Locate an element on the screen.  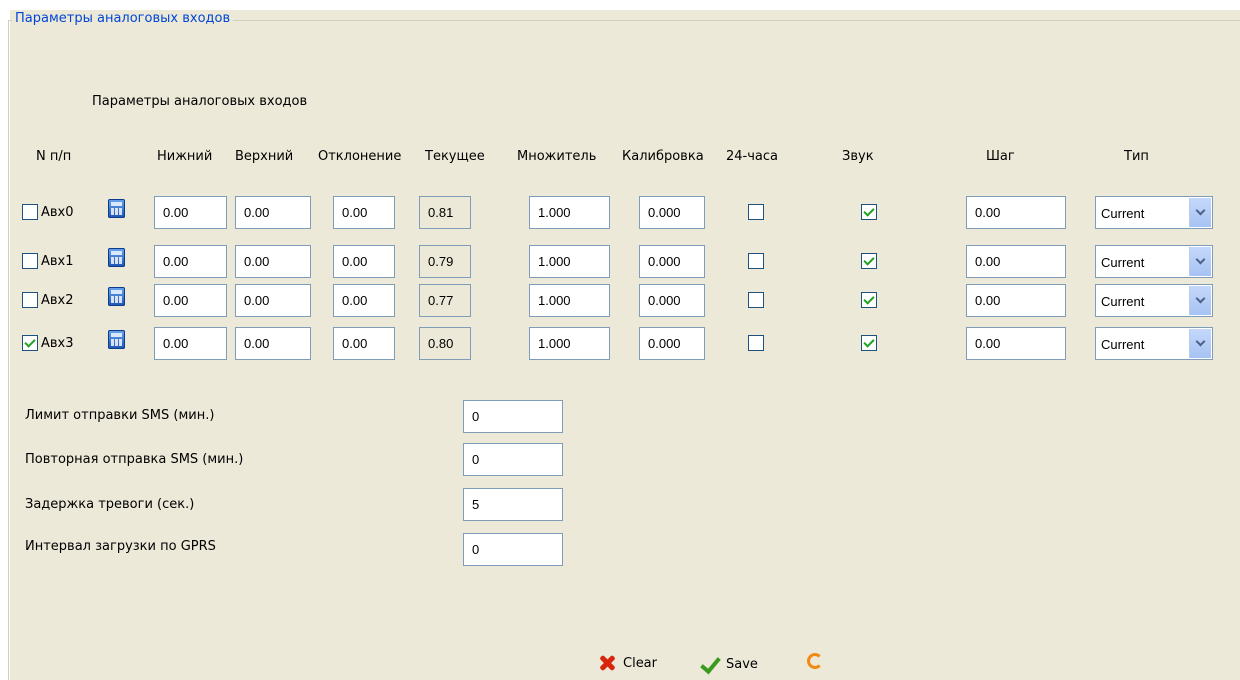
header-sound: Звук is located at coordinates (858, 156).